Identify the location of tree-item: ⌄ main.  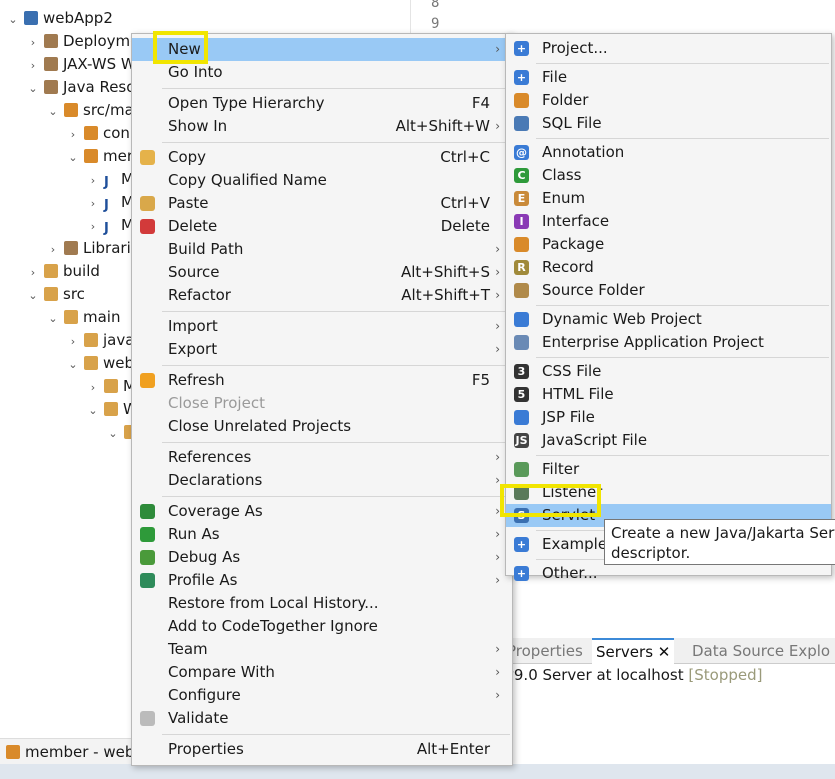
(83, 317).